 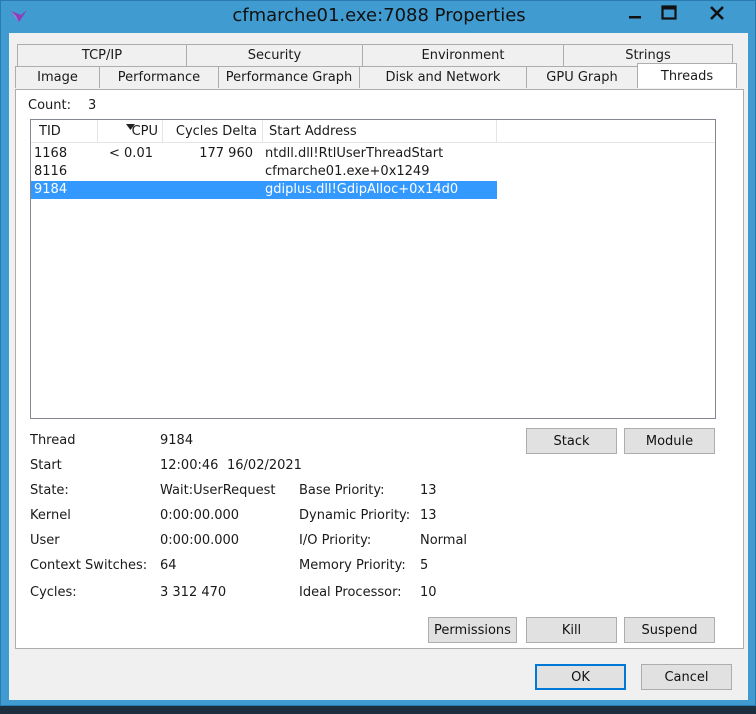 What do you see at coordinates (102, 55) in the screenshot?
I see `tab-tcpip: TCP/IP` at bounding box center [102, 55].